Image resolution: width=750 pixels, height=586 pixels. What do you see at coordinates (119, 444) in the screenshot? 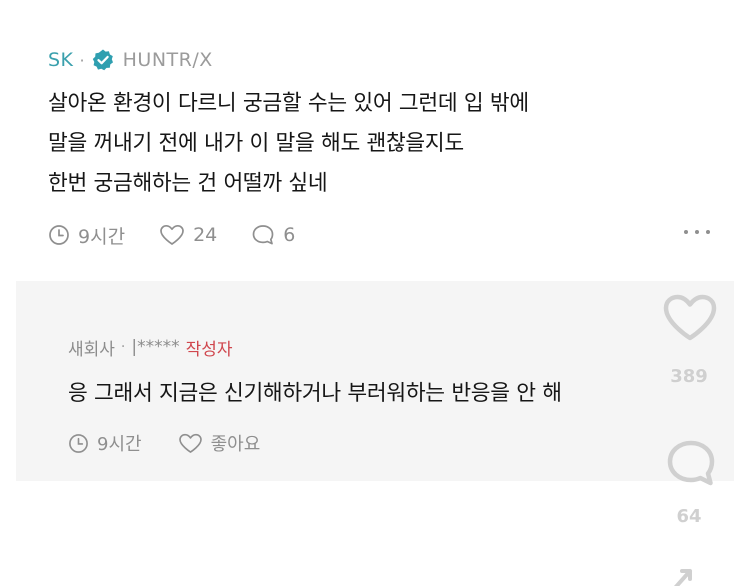
I see `reply-time-text: 9시간` at bounding box center [119, 444].